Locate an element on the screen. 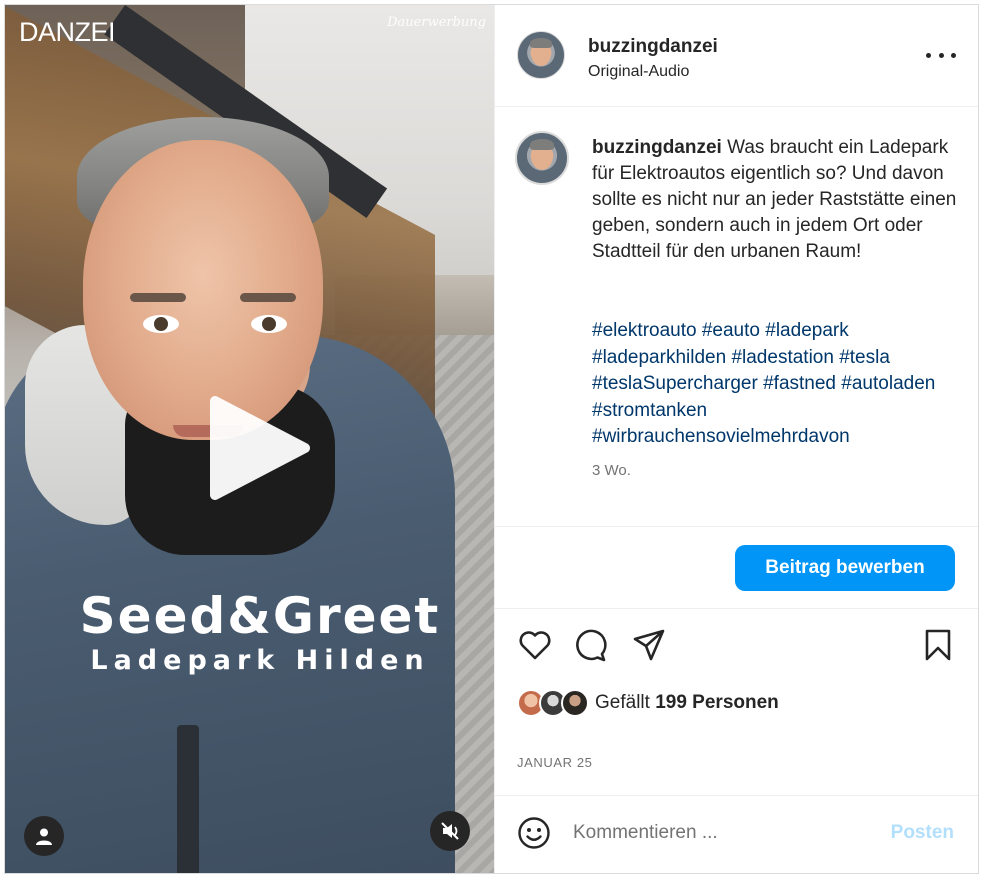 The width and height of the screenshot is (987, 880). hashtag-link: #autoladen is located at coordinates (888, 383).